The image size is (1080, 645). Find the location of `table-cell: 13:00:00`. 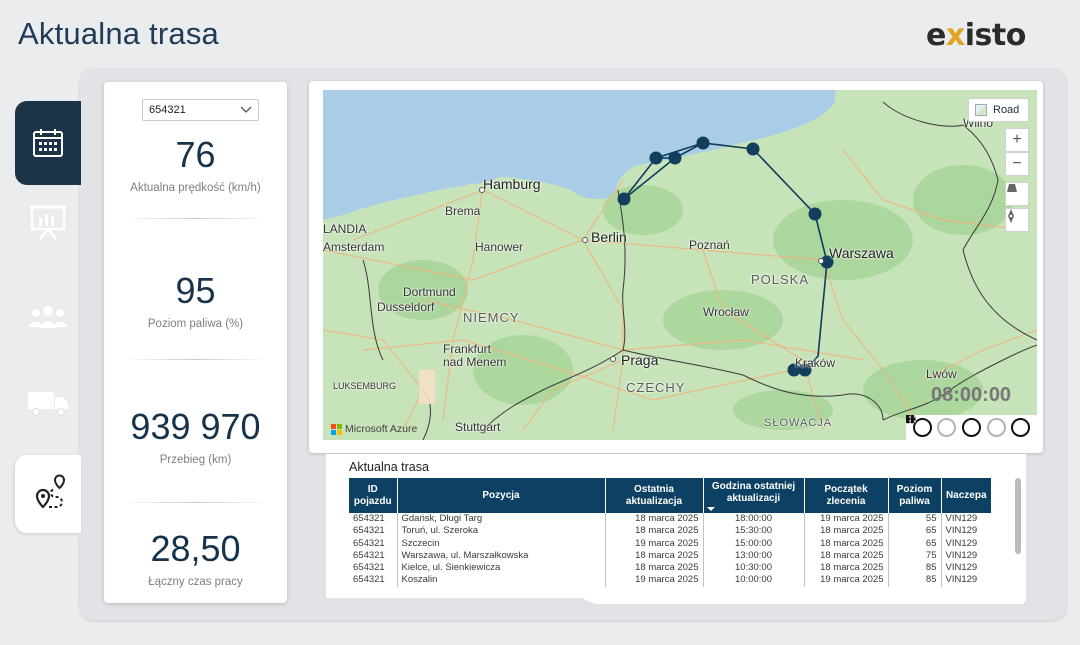

table-cell: 13:00:00 is located at coordinates (754, 556).